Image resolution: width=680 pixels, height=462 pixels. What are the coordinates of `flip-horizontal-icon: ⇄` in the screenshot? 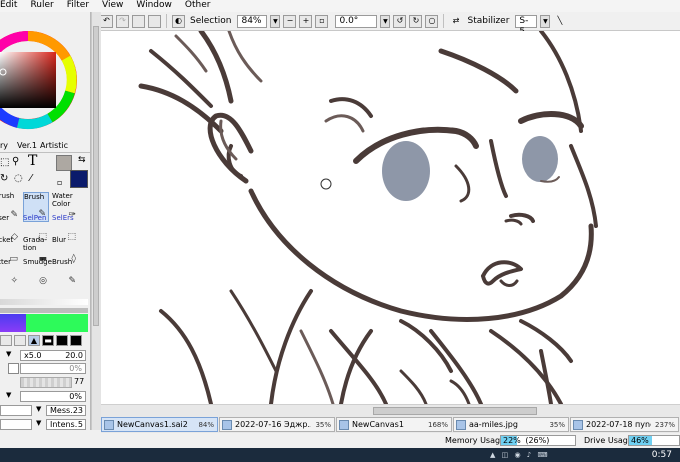 It's located at (455, 21).